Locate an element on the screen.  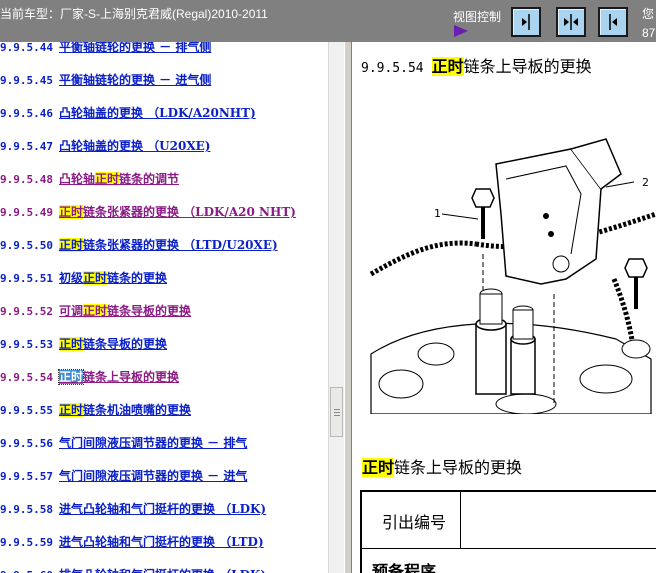
pane-splitter is located at coordinates (348, 307).